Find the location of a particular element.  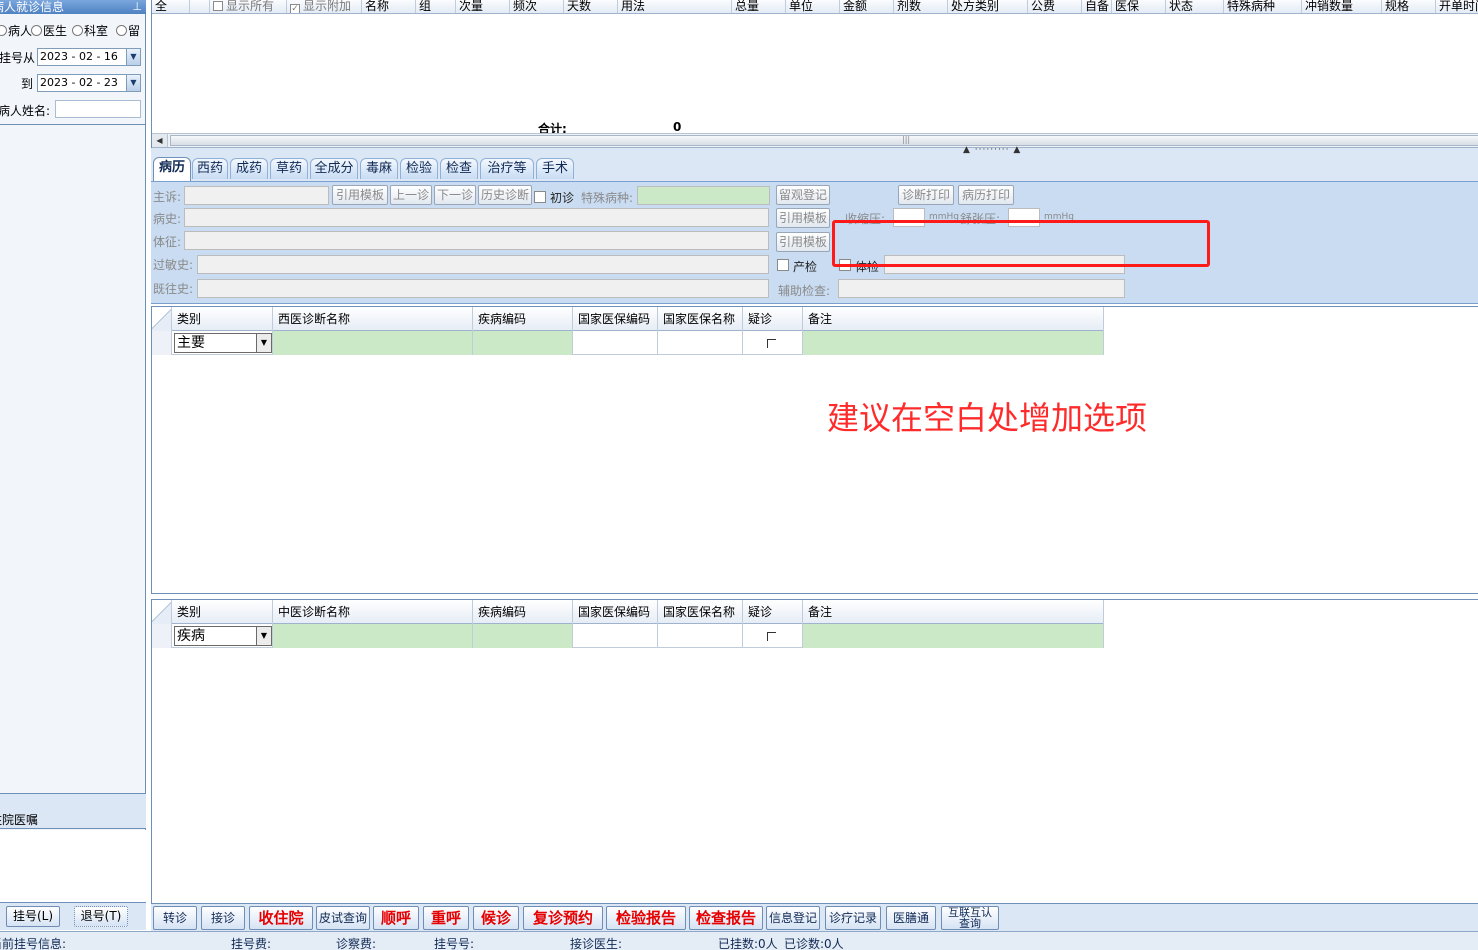

mutual-recognition-query-button: 互联互认 查询 is located at coordinates (970, 918).